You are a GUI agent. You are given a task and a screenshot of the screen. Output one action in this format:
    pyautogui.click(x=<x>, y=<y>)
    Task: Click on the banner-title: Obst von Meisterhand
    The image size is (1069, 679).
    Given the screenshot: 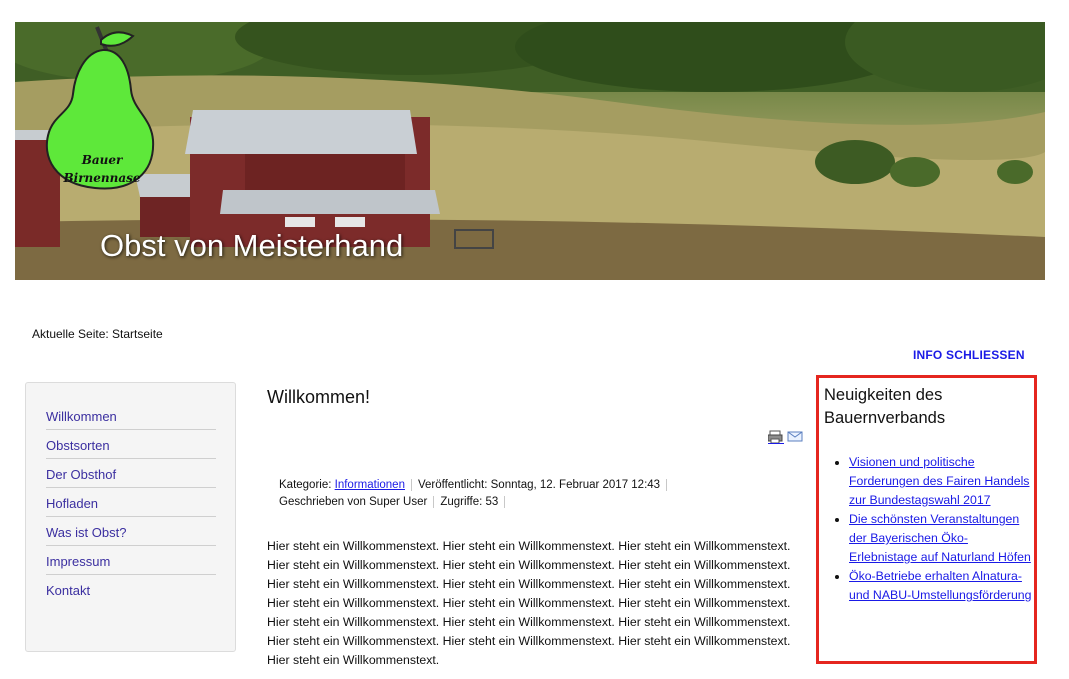 What is the action you would take?
    pyautogui.click(x=252, y=245)
    